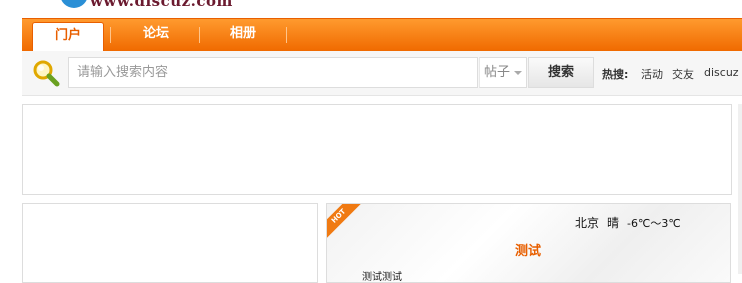 Image resolution: width=742 pixels, height=283 pixels. Describe the element at coordinates (497, 72) in the screenshot. I see `search-type-value: 帖子` at that location.